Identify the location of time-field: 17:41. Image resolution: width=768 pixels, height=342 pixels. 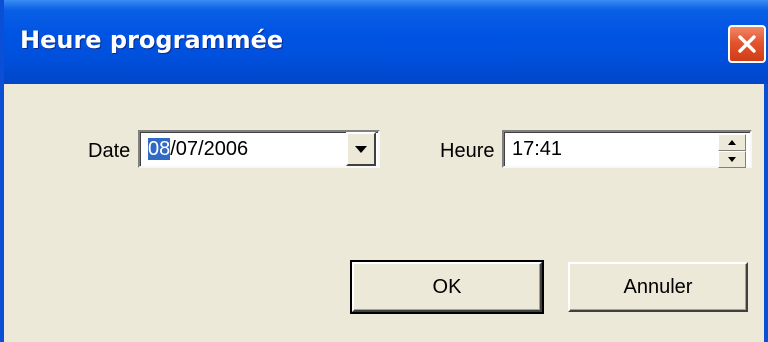
(627, 149).